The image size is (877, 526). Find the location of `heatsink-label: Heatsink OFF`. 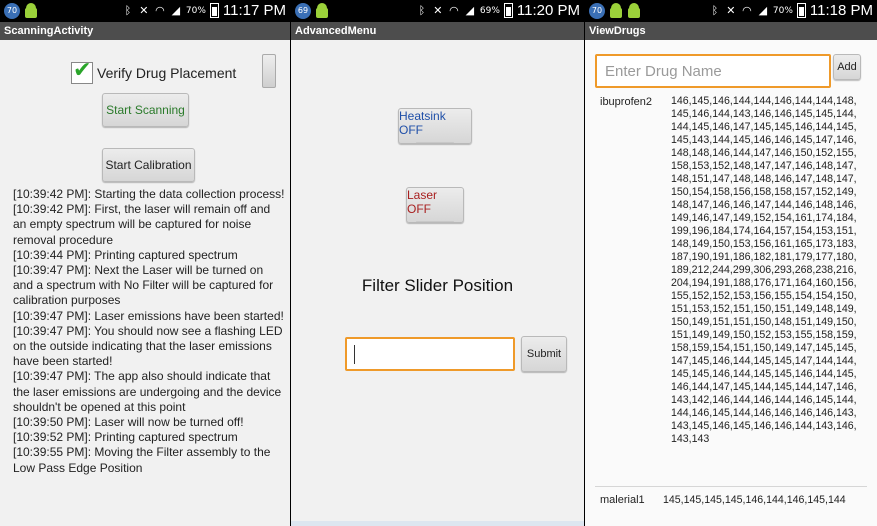

heatsink-label: Heatsink OFF is located at coordinates (422, 123).